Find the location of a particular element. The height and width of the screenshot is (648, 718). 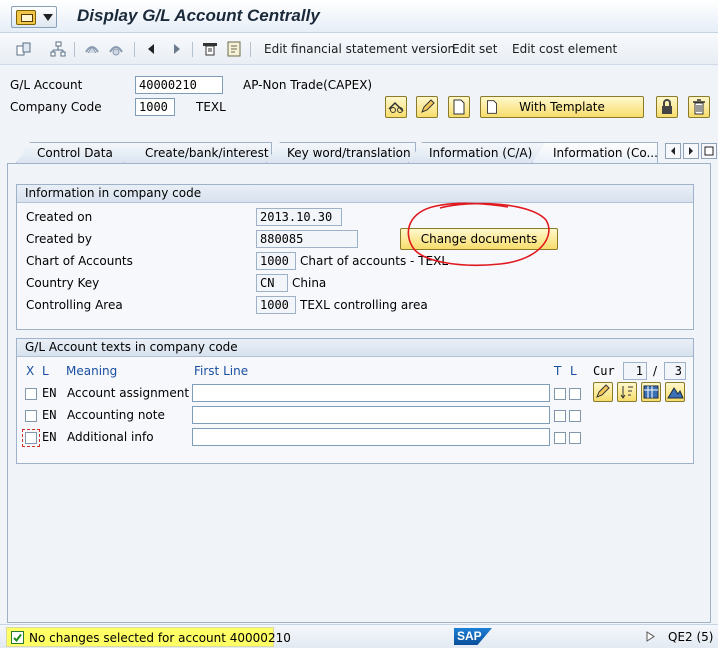

gl-account-field: 40000210 is located at coordinates (179, 85).